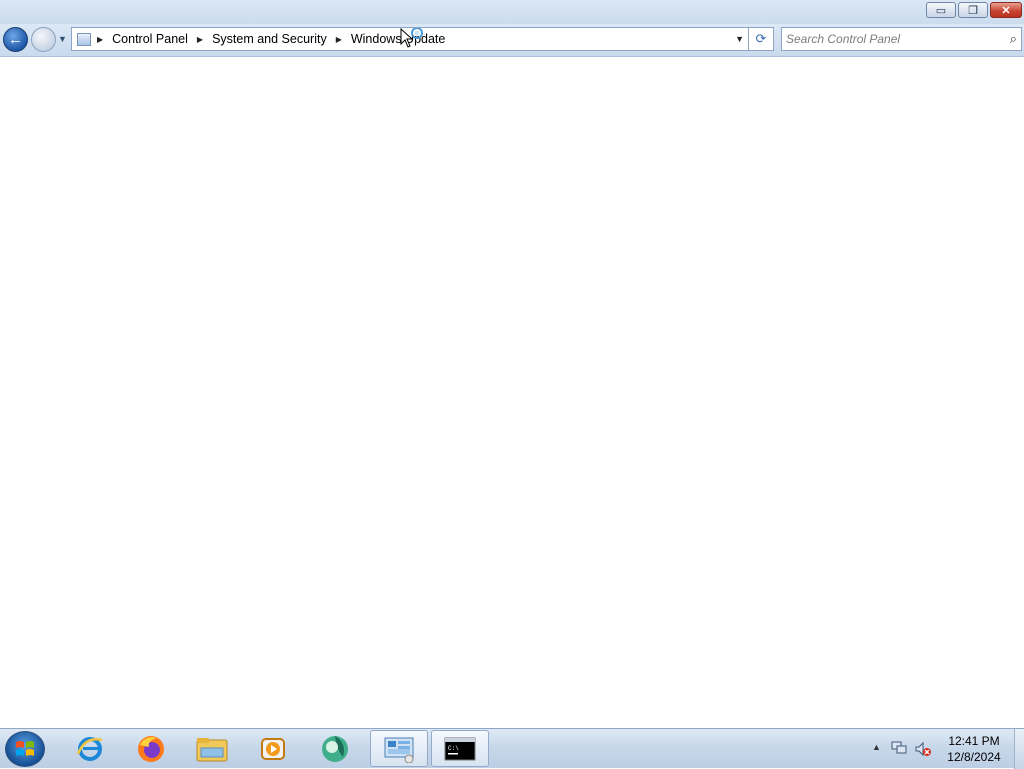 This screenshot has height=769, width=1024. What do you see at coordinates (62, 39) in the screenshot?
I see `recent-pages-button: ▼` at bounding box center [62, 39].